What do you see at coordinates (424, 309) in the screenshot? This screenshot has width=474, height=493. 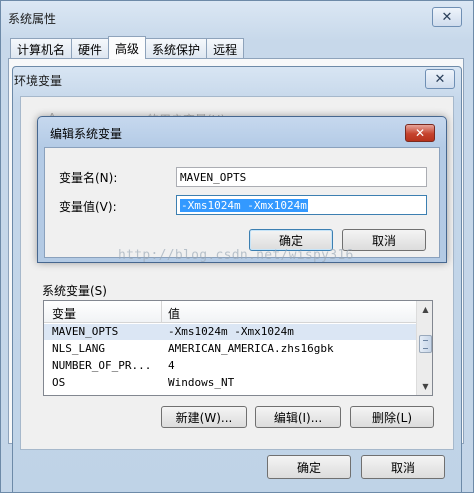 I see `scroll-up-icon: ▲` at bounding box center [424, 309].